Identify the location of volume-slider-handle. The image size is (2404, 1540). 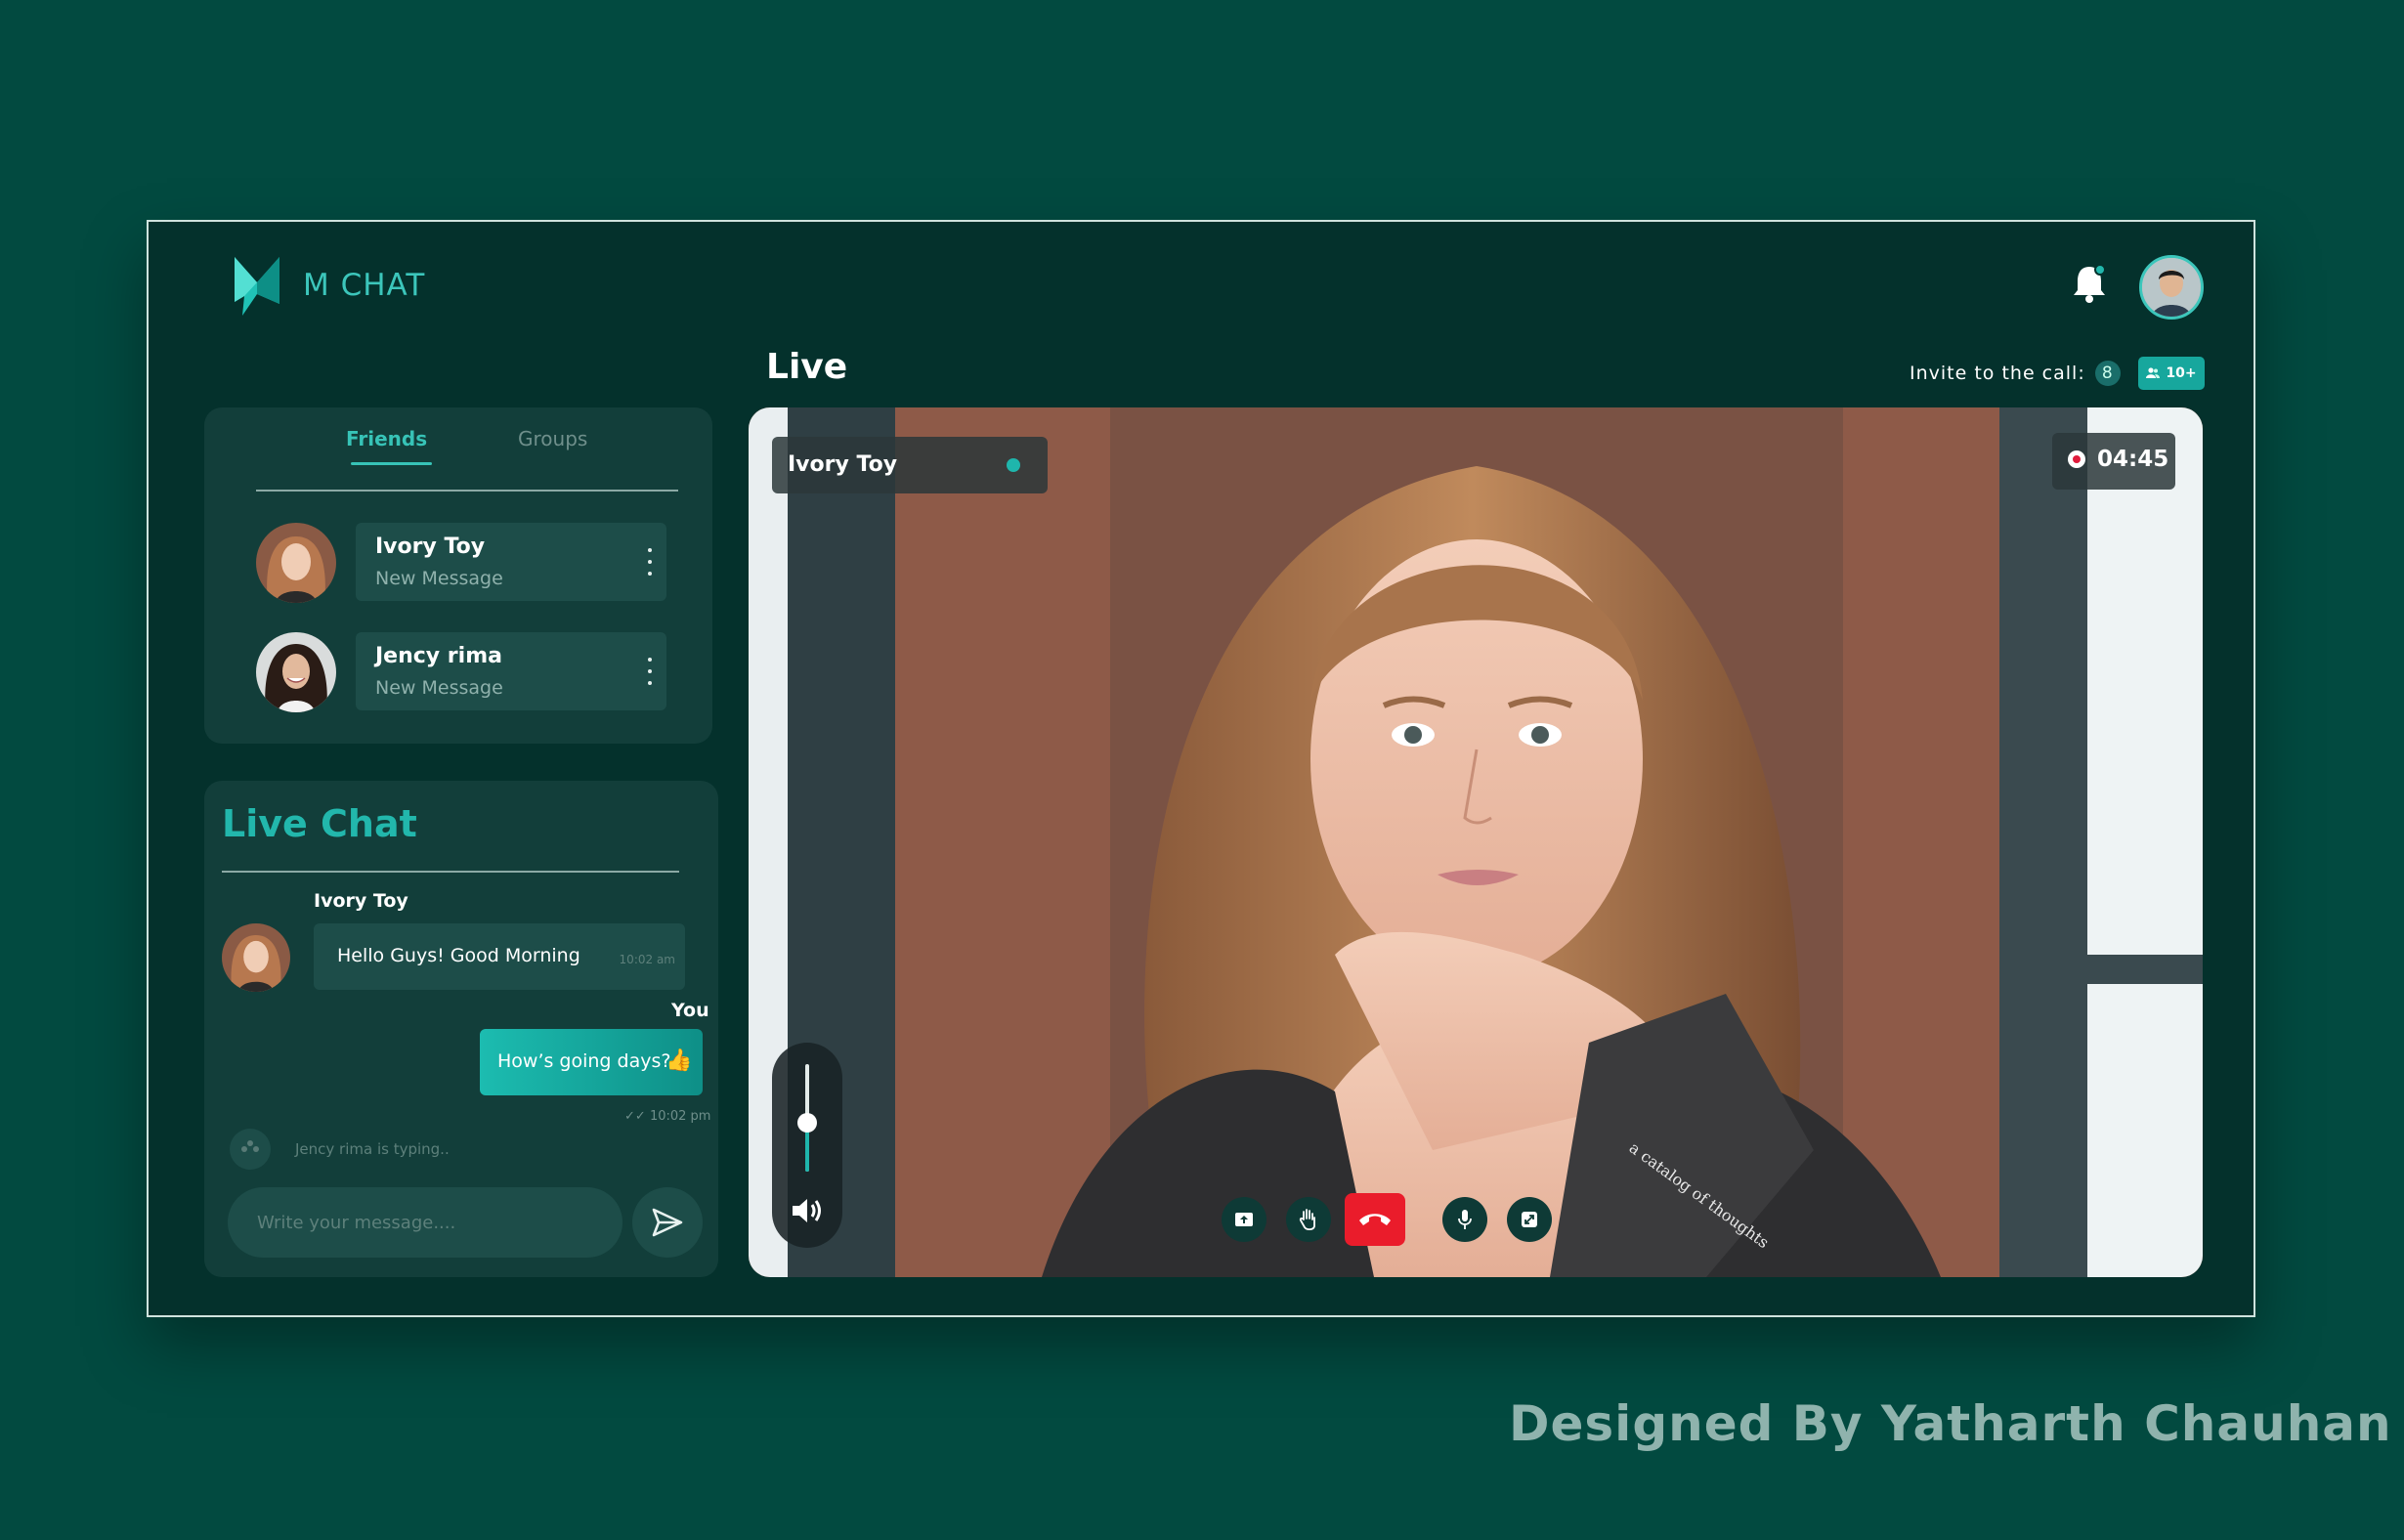
(807, 1123).